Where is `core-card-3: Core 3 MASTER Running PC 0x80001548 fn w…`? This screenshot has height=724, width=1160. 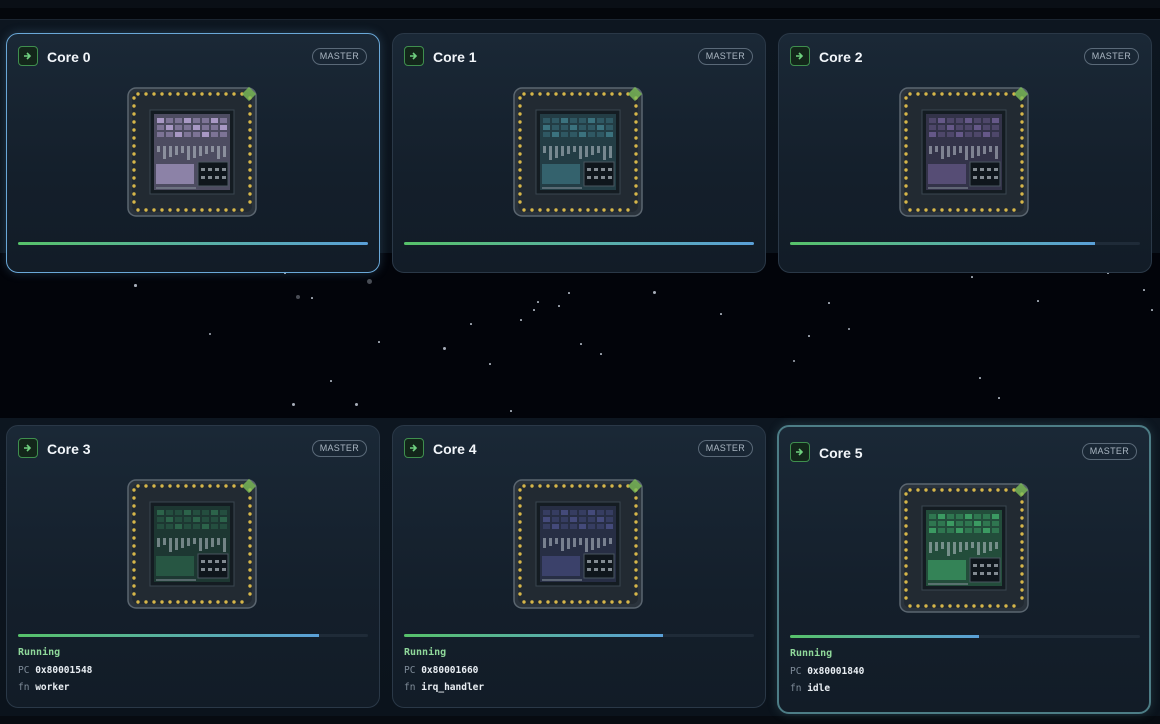
core-card-3: Core 3 MASTER Running PC 0x80001548 fn w… is located at coordinates (193, 566).